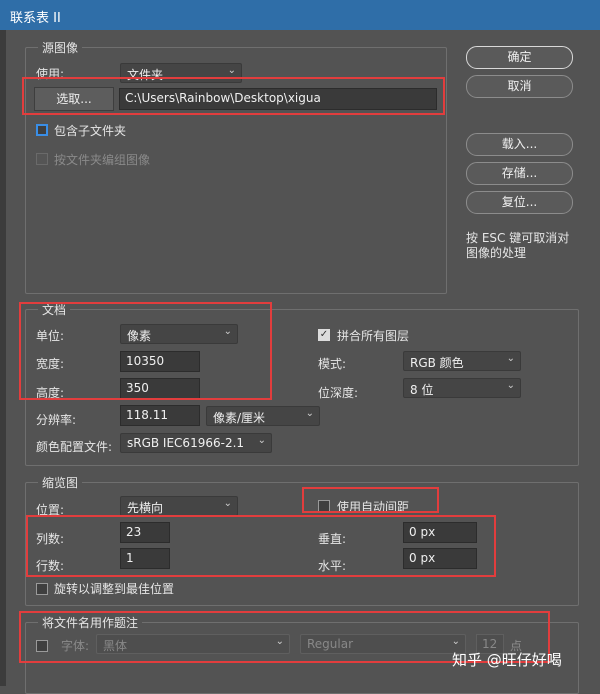 The image size is (600, 694). What do you see at coordinates (332, 364) in the screenshot?
I see `mode-label: 模式:` at bounding box center [332, 364].